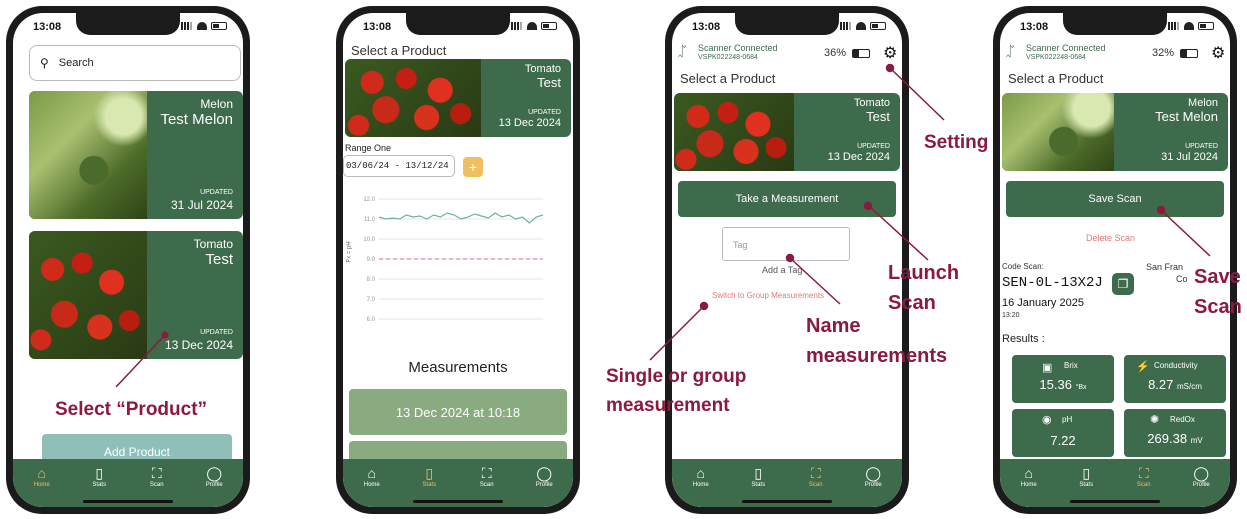  I want to click on annotation-launch: Launch, so click(924, 273).